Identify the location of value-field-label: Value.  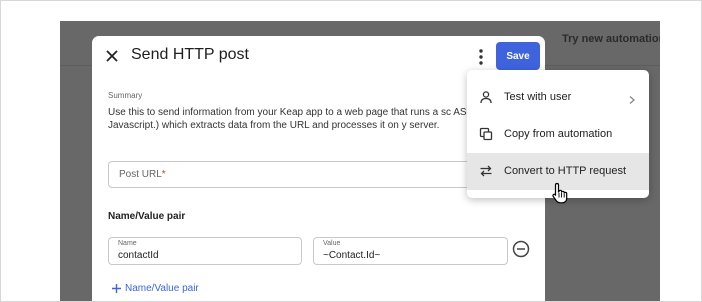
(332, 243).